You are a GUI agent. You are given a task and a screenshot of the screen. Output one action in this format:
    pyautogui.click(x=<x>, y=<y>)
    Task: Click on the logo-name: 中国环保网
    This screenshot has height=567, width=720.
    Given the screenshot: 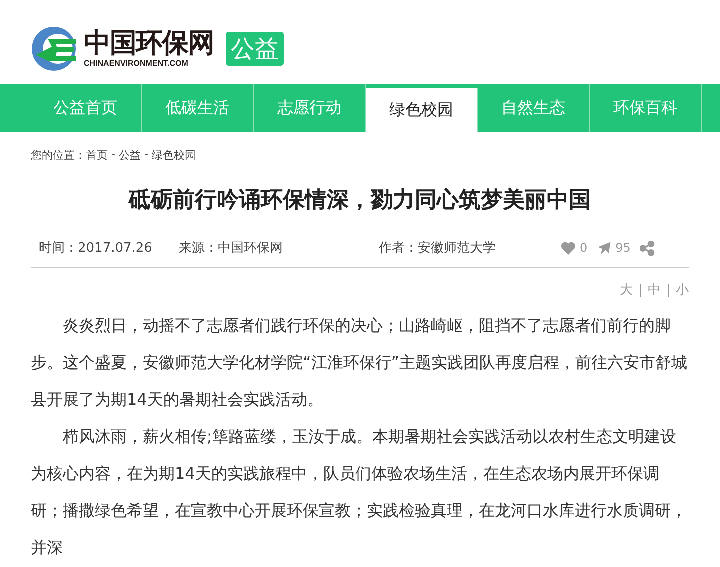 What is the action you would take?
    pyautogui.click(x=149, y=44)
    